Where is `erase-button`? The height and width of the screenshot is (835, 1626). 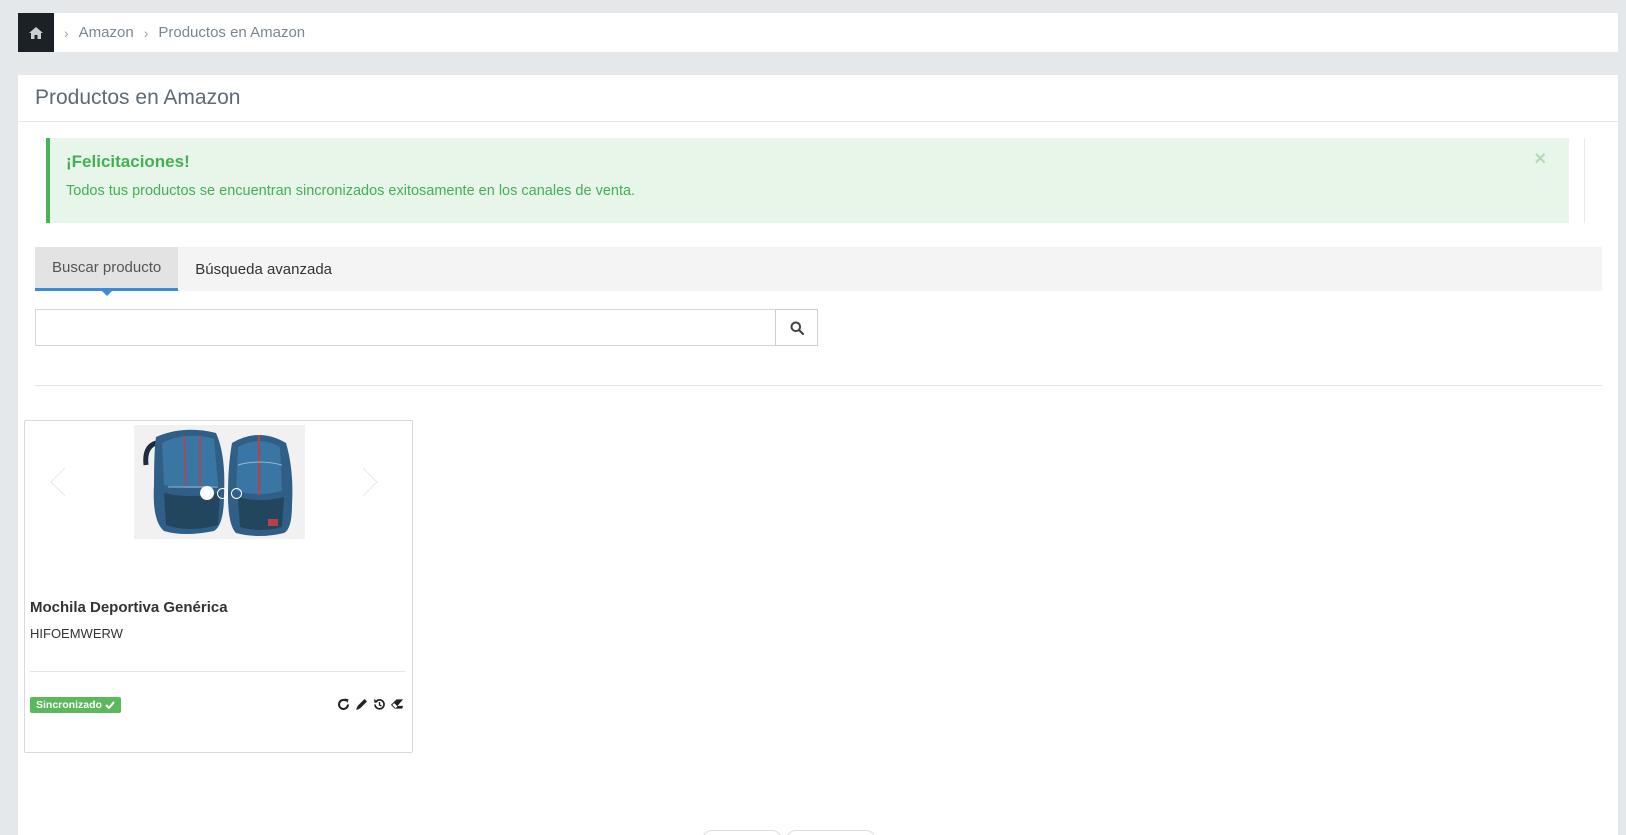
erase-button is located at coordinates (397, 704).